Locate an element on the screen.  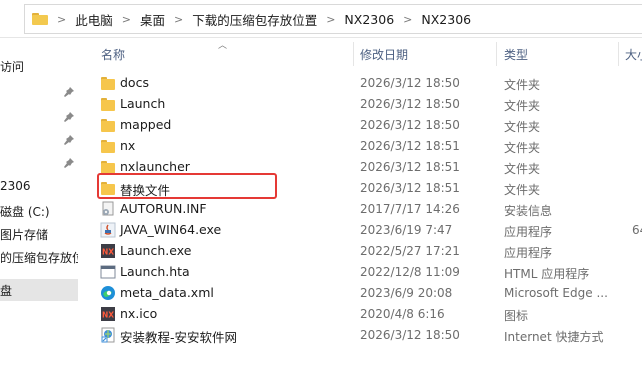
breadcrumb-this-pc: 此电脑 is located at coordinates (94, 19).